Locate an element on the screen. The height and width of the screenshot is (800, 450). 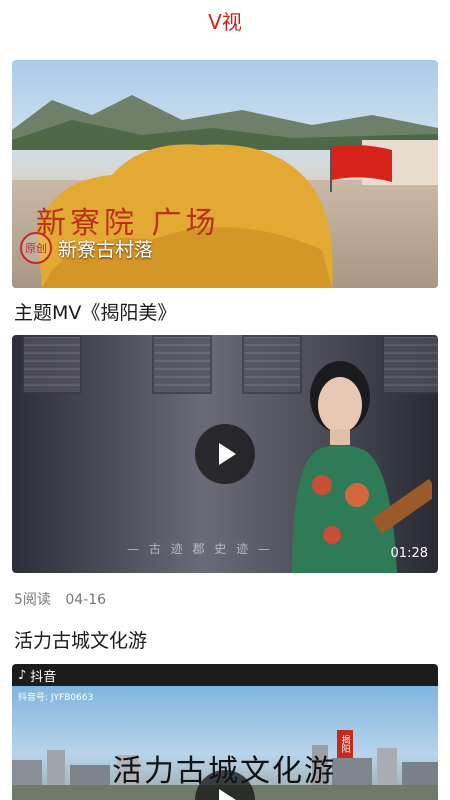
video-caption: 原创 新寮古村落 is located at coordinates (86, 248).